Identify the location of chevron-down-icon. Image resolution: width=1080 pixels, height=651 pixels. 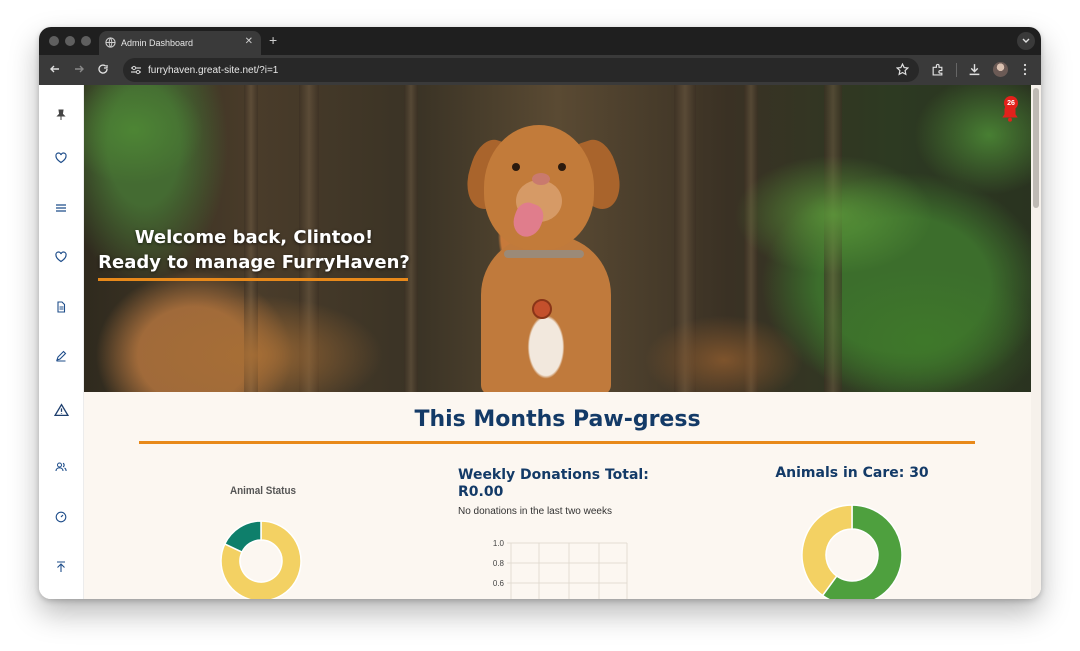
(1026, 40).